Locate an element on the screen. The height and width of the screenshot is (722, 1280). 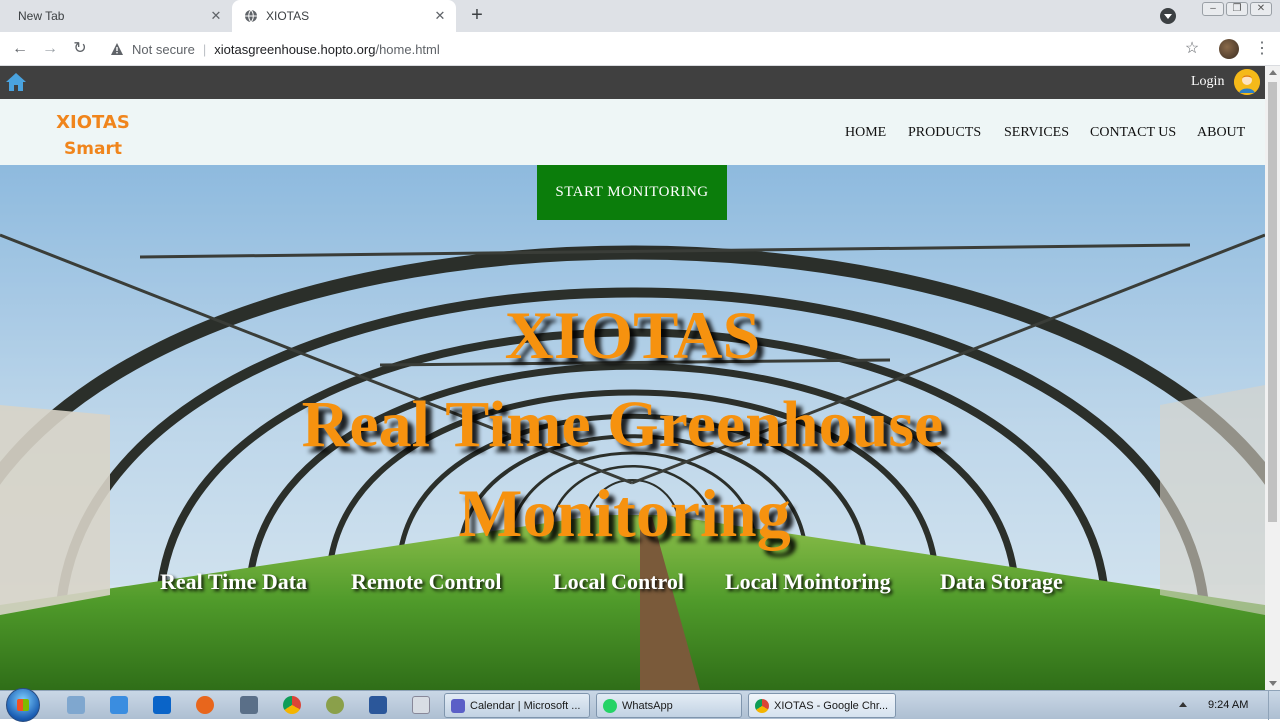
tray-expand-icon is located at coordinates (1183, 704).